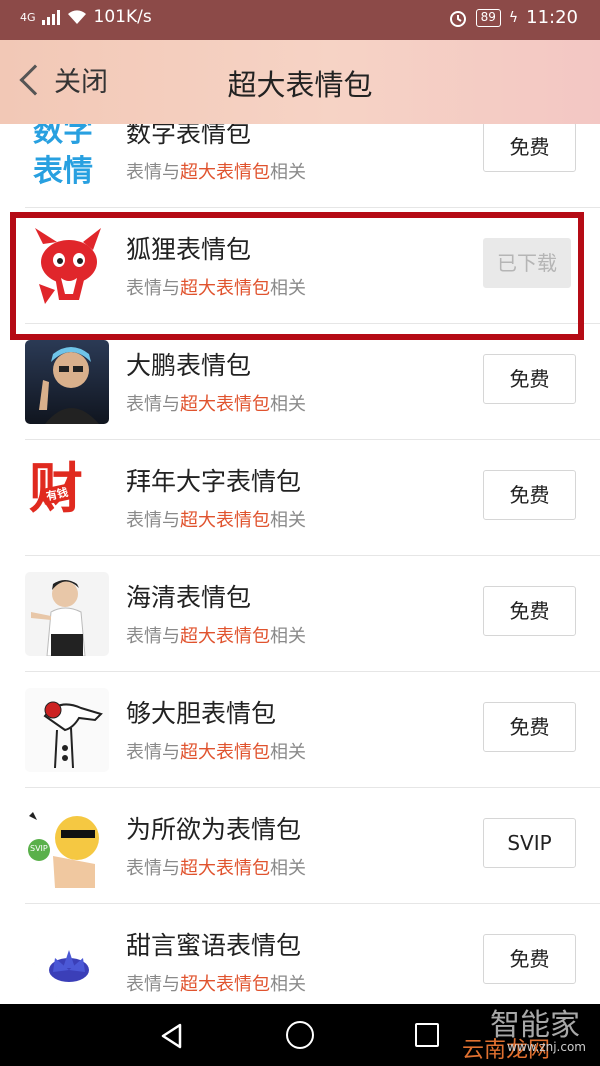 The width and height of the screenshot is (600, 1066). What do you see at coordinates (300, 498) in the screenshot?
I see `list-item: 财 有钱 拜年大字表情包 表情与超大表情包相关 免费` at bounding box center [300, 498].